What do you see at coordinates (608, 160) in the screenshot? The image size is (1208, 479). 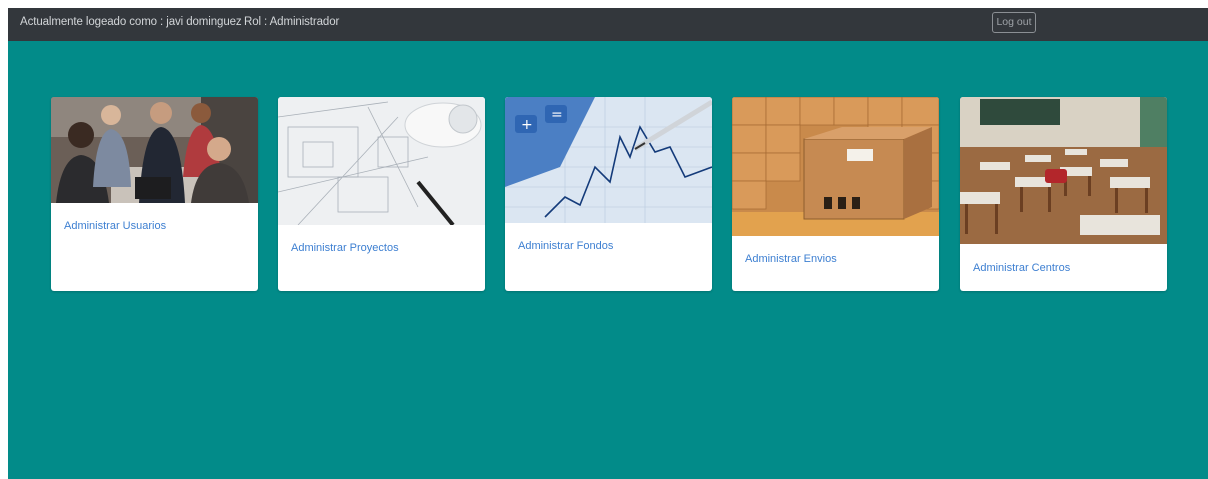 I see `calculator-financial-chart-photo: + =` at bounding box center [608, 160].